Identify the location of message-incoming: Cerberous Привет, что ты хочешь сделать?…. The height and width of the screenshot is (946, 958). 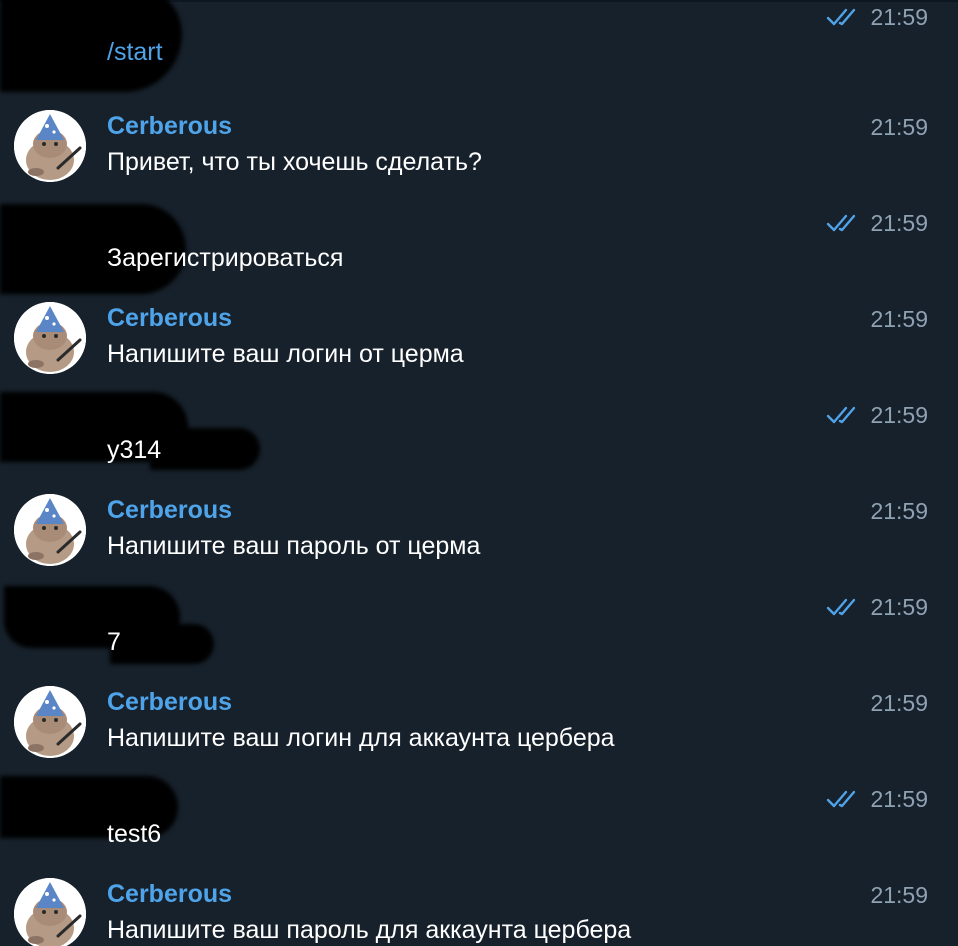
(479, 144).